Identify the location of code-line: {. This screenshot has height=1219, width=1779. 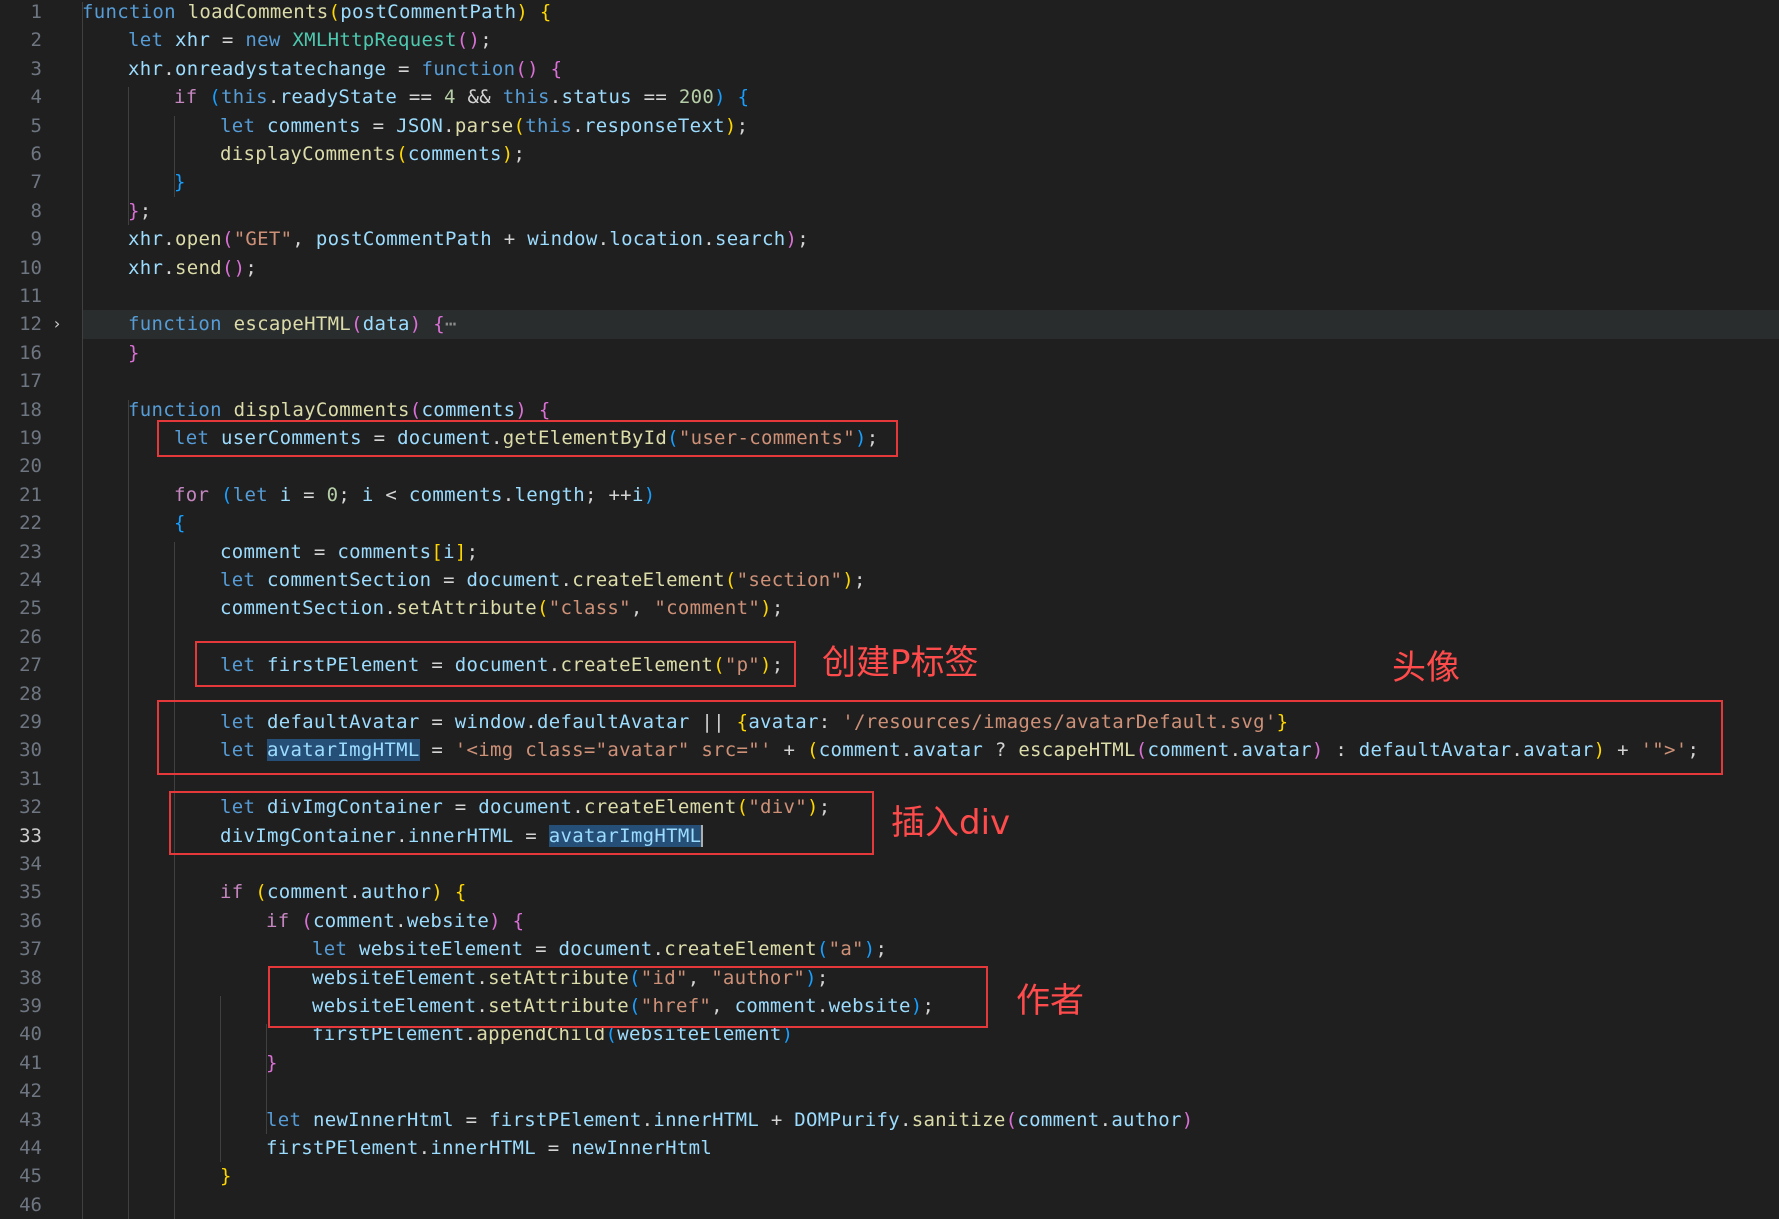
(180, 523).